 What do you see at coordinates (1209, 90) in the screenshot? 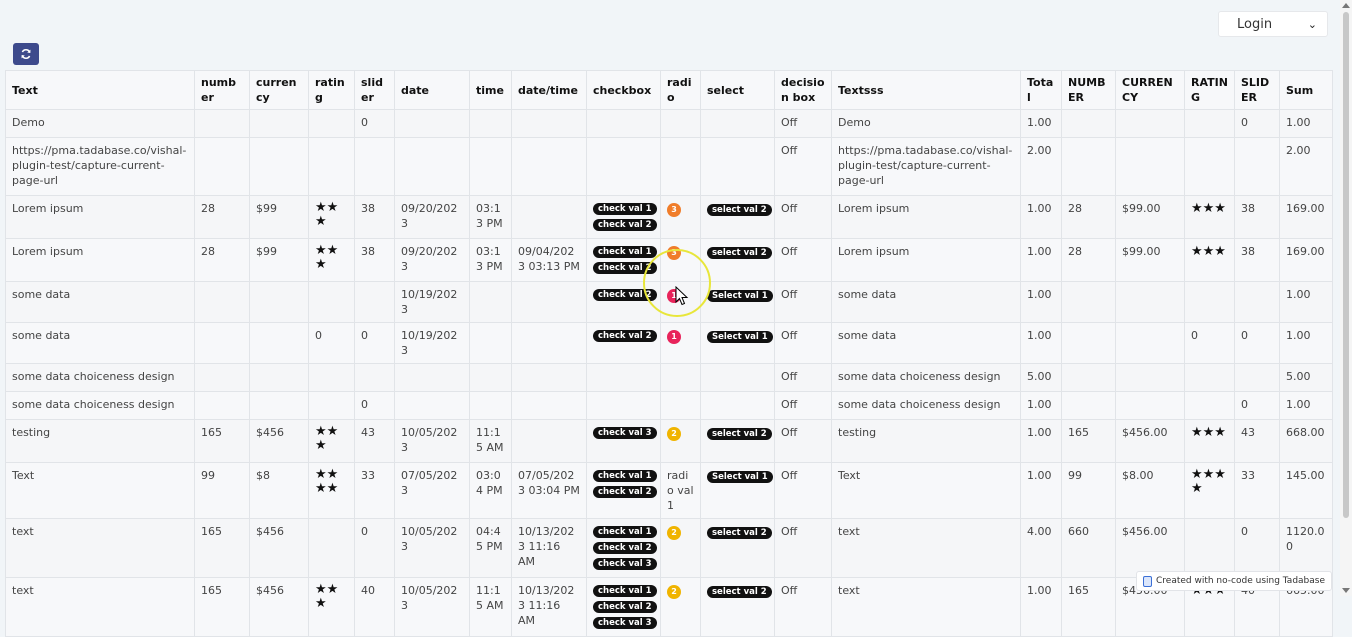
I see `column-header: RATING` at bounding box center [1209, 90].